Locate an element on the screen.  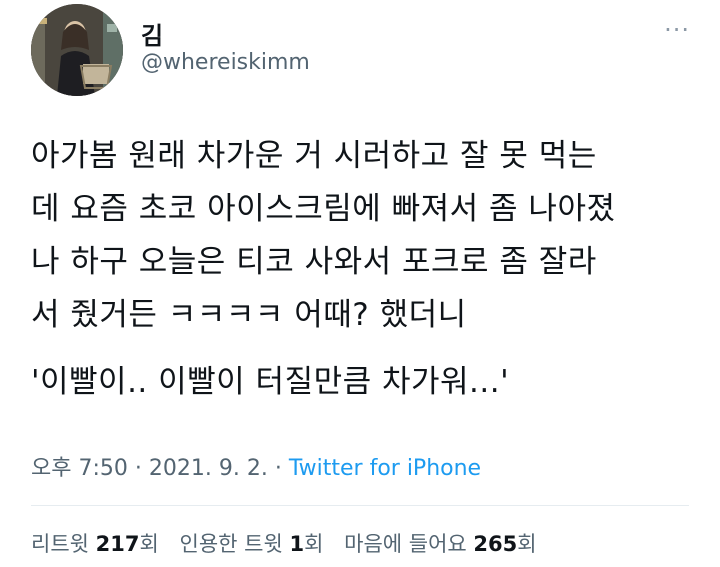
retweets-label: 리트윗 is located at coordinates (60, 544).